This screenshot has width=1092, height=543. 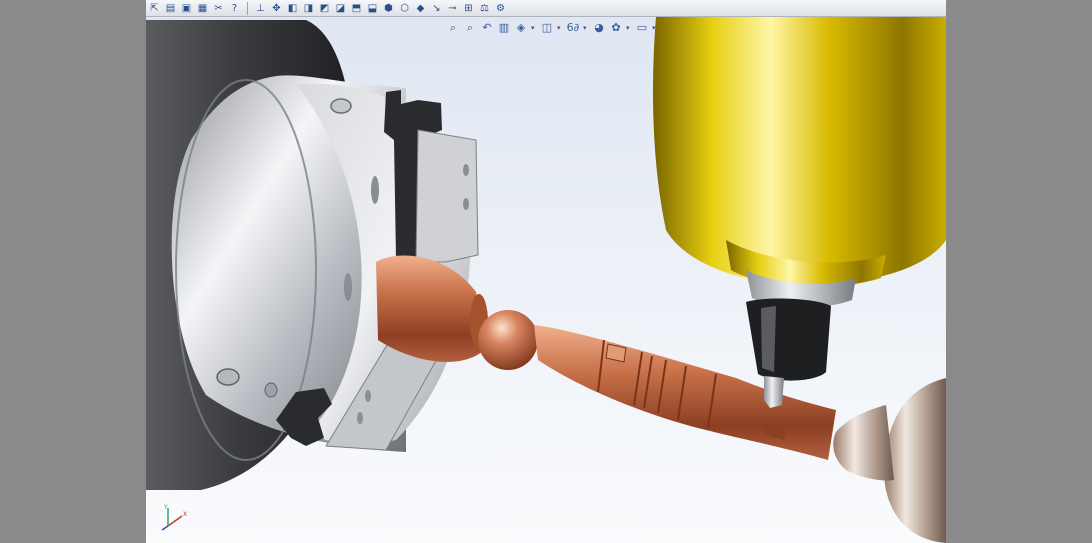 I want to click on select-icon: ⇱, so click(x=154, y=8).